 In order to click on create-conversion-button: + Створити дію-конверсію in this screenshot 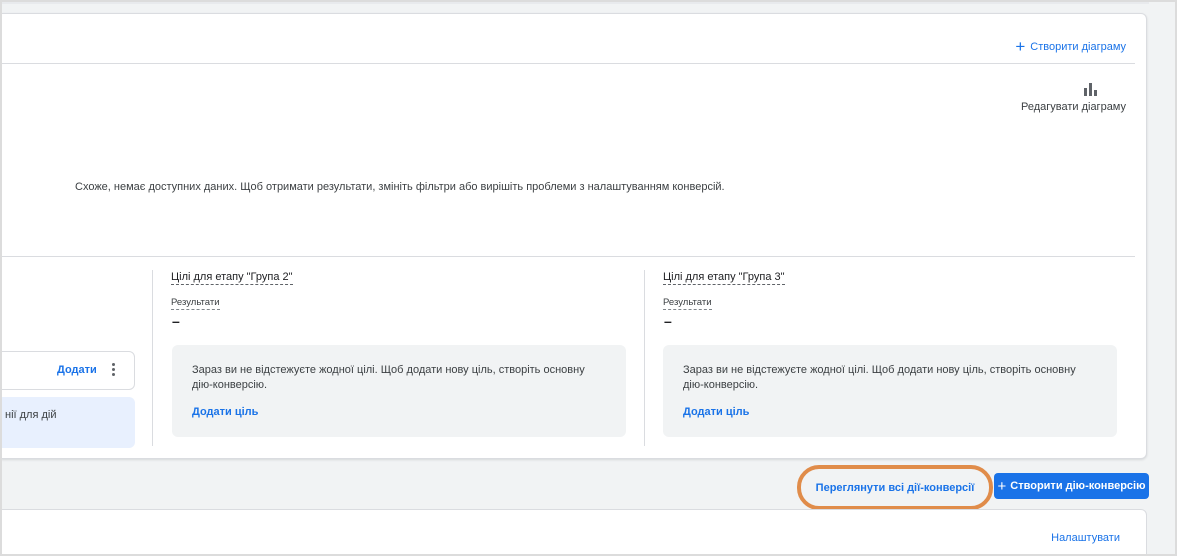, I will do `click(1071, 486)`.